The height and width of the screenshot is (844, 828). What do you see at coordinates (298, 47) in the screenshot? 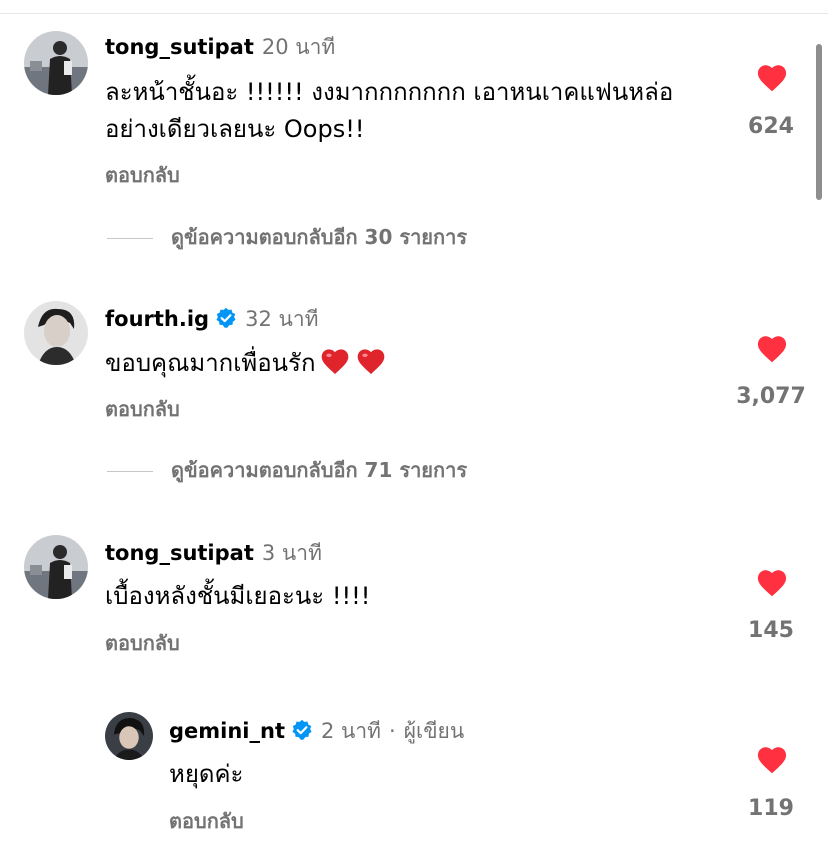
I see `comment-time: 20 นาที` at bounding box center [298, 47].